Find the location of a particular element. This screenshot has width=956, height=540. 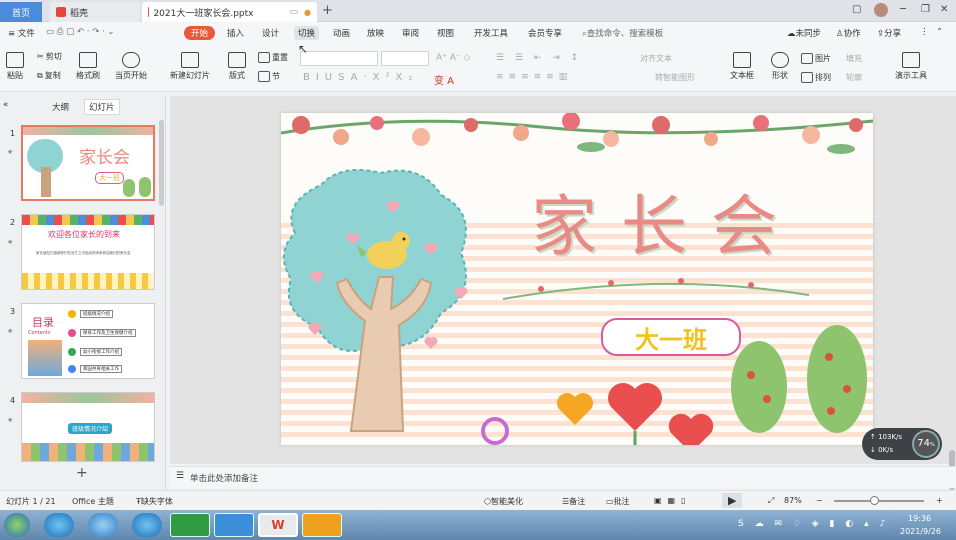

slide-thumbnail-4: 班级情况介绍 is located at coordinates (88, 427).